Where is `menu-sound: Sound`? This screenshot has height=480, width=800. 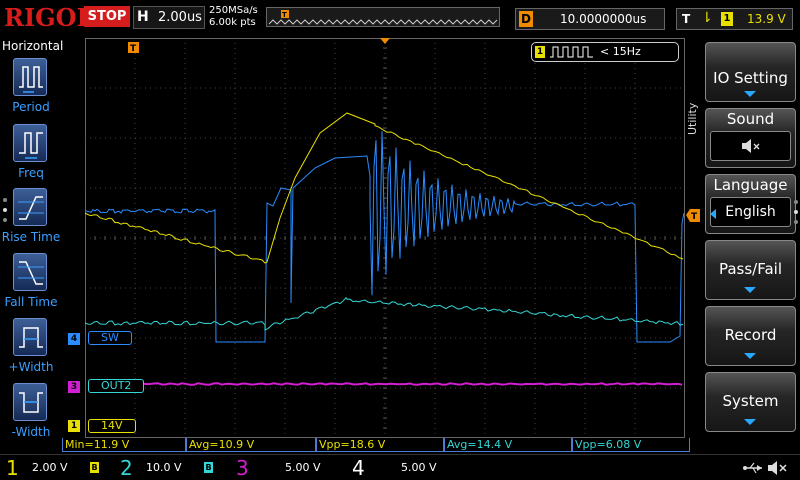
menu-sound: Sound is located at coordinates (750, 138).